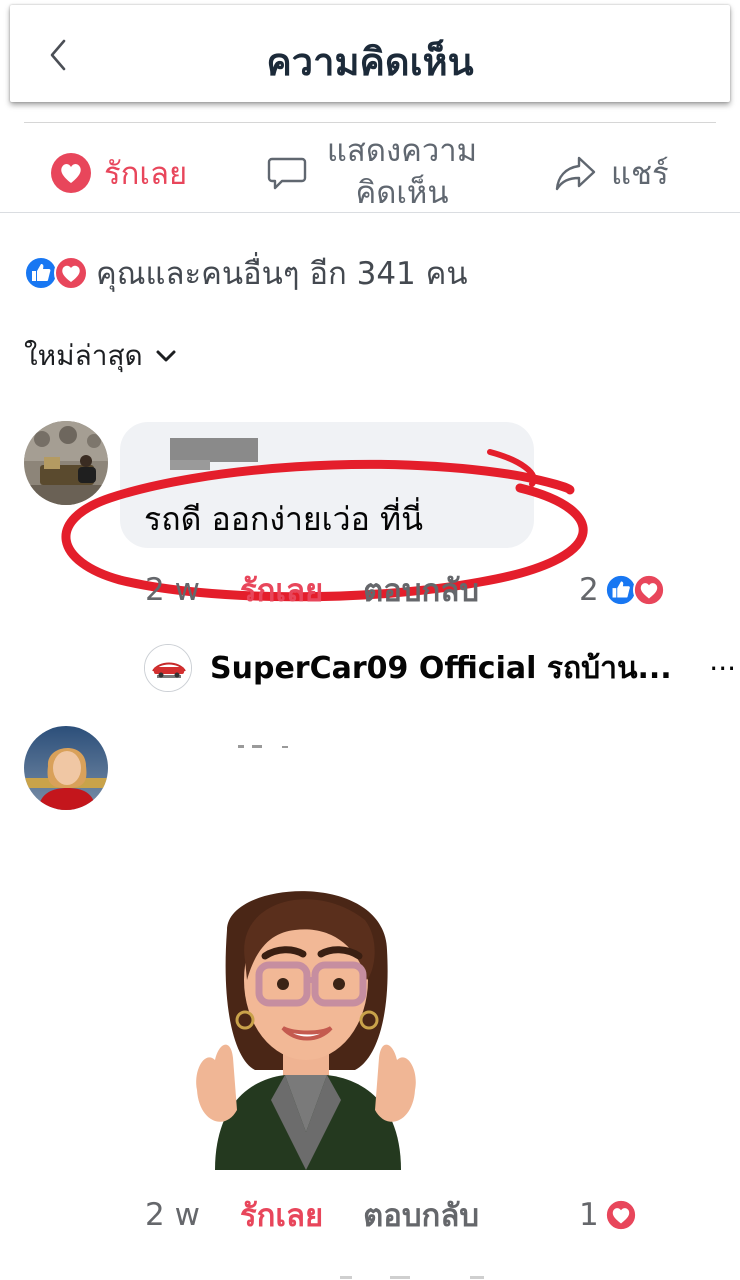 Image resolution: width=740 pixels, height=1280 pixels. I want to click on reaction-icons, so click(56, 273).